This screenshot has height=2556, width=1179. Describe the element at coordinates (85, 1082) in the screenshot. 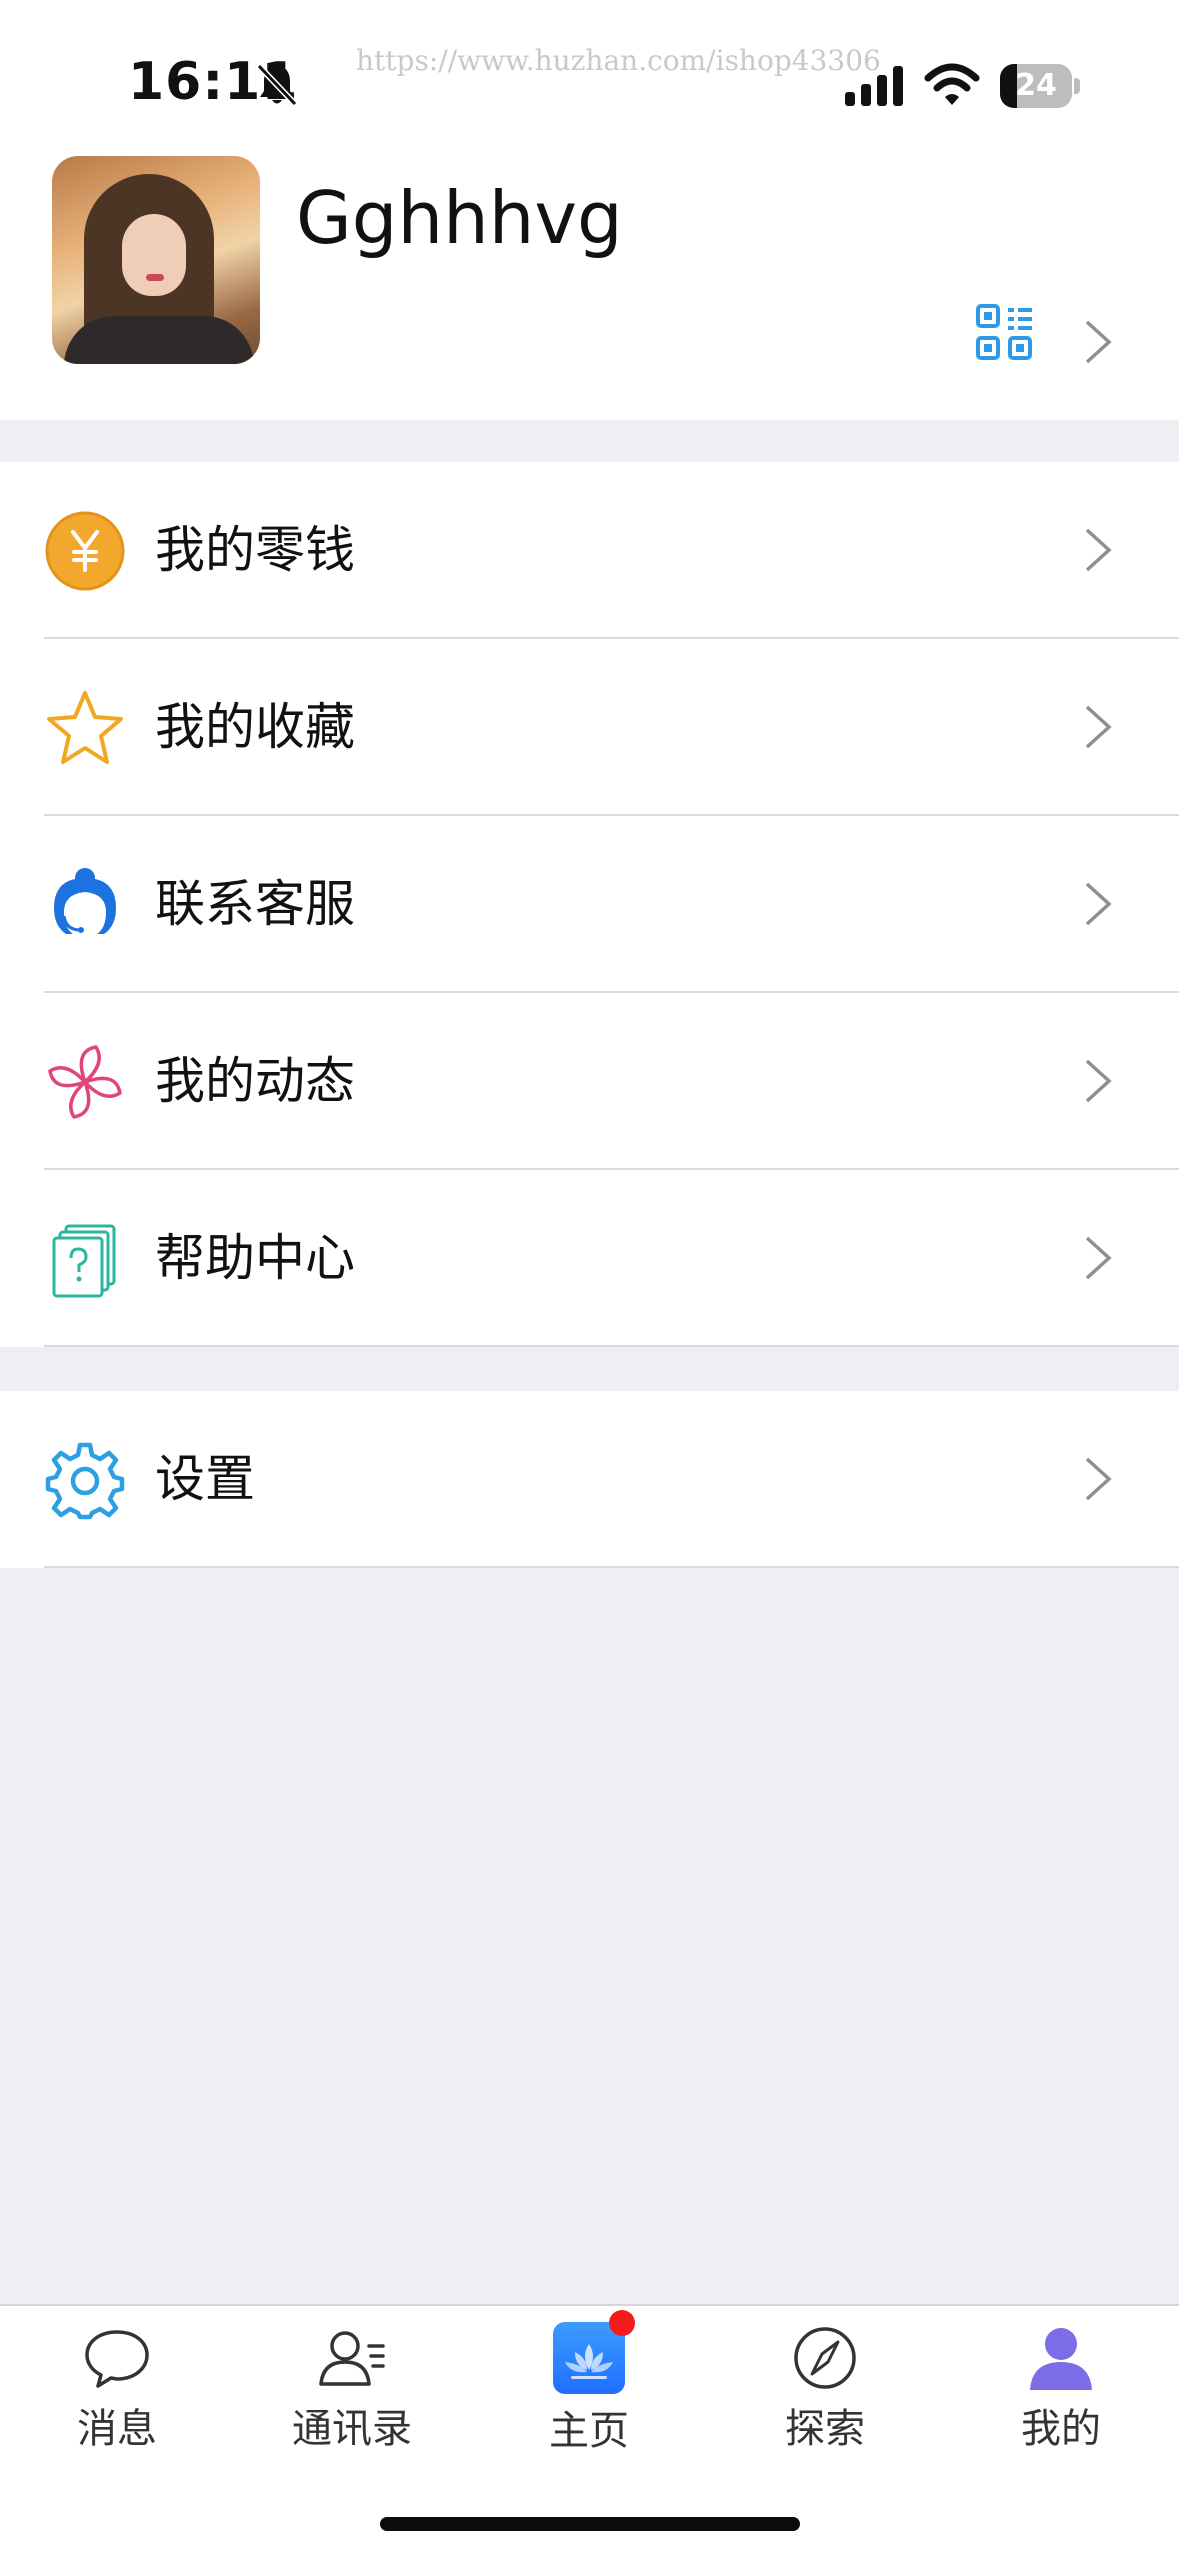

I see `pinwheel-icon` at that location.